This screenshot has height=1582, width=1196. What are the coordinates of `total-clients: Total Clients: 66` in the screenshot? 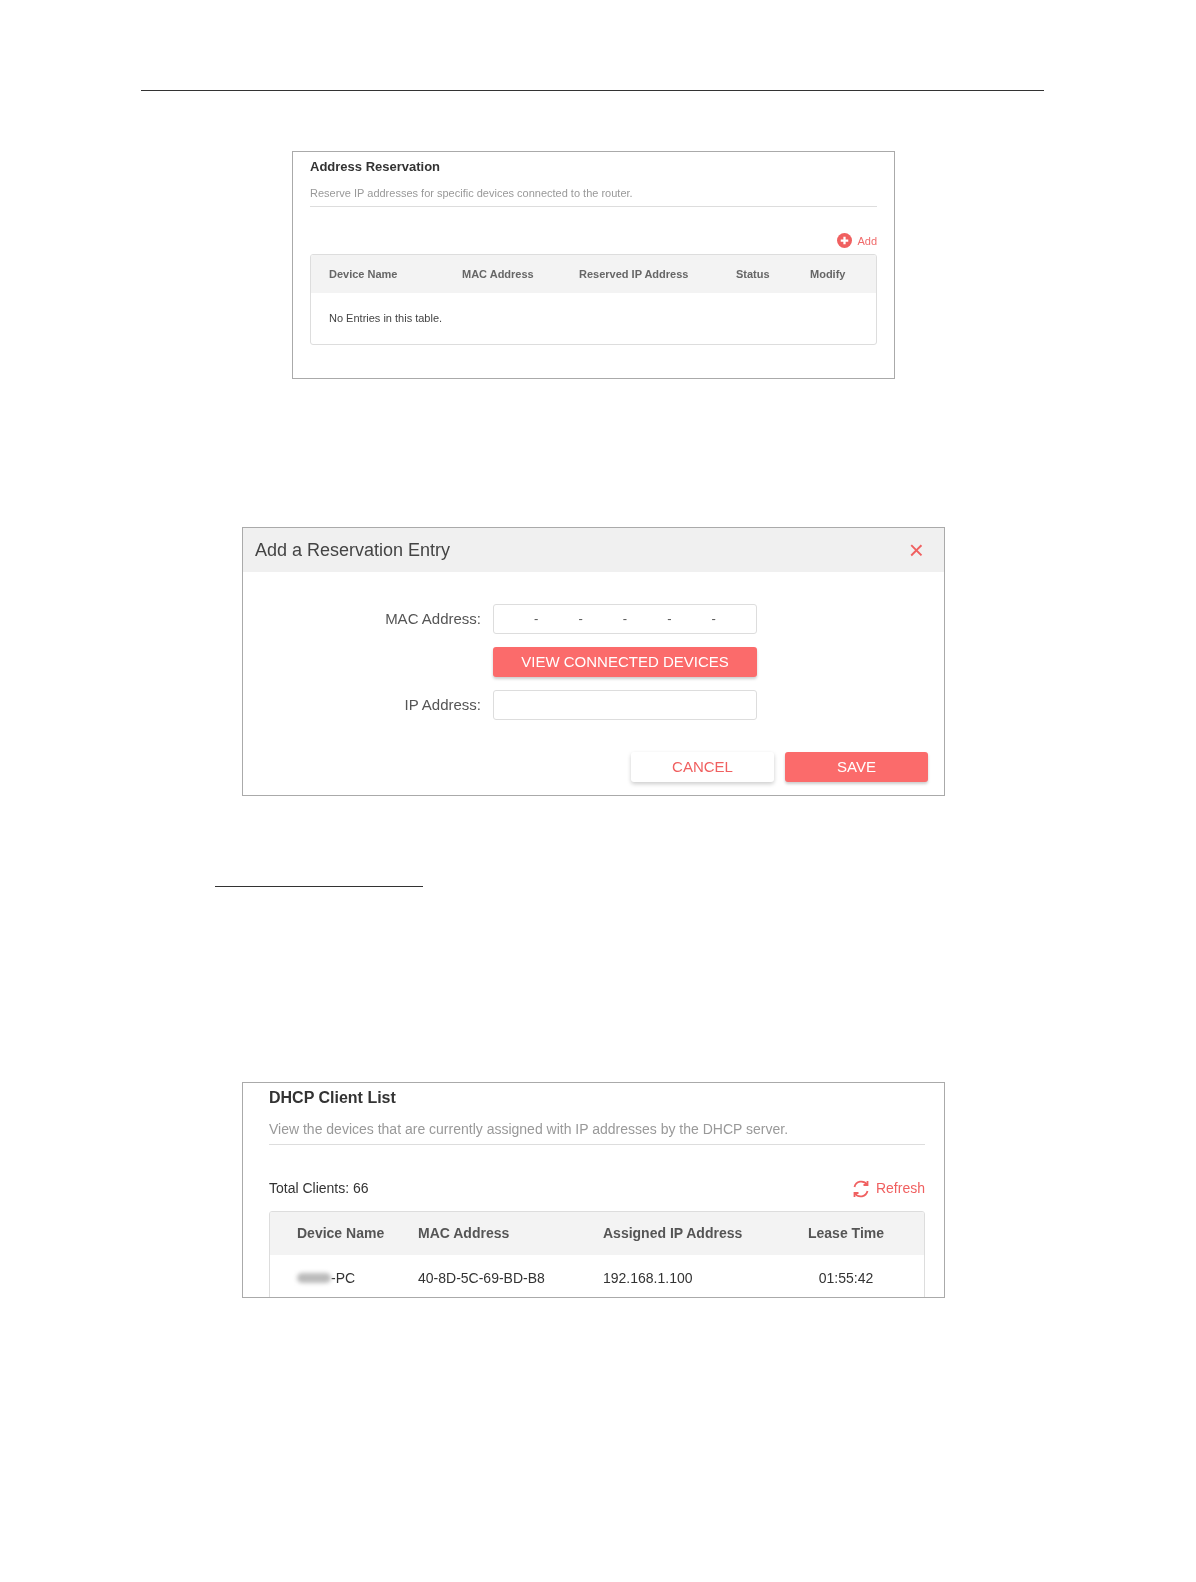 It's located at (319, 1188).